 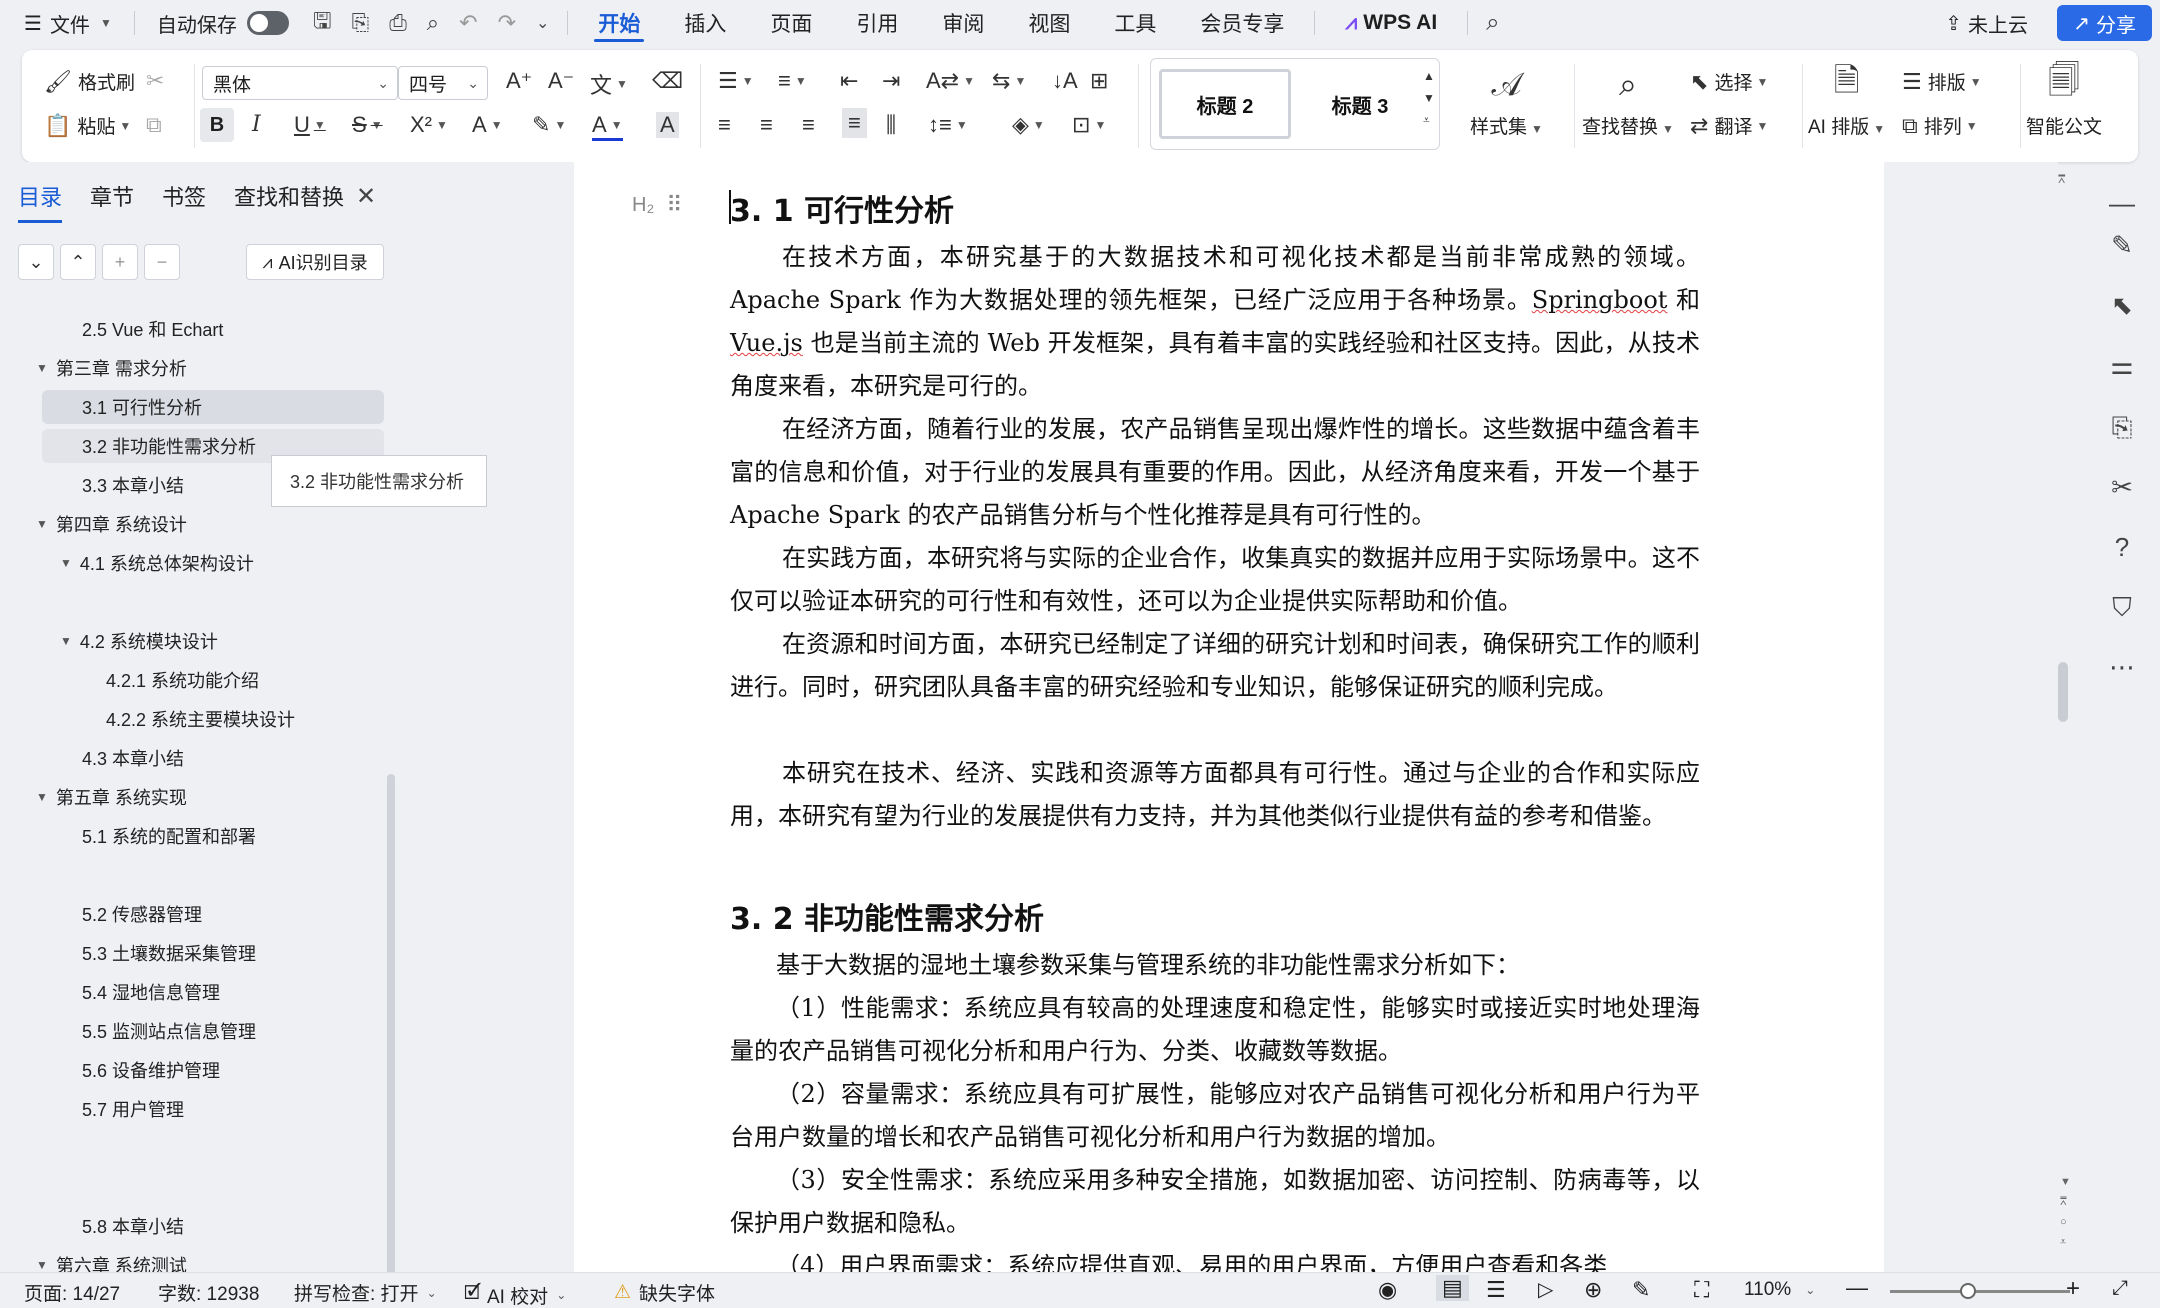 What do you see at coordinates (657, 205) in the screenshot?
I see `heading-marker: H₂ ⠿` at bounding box center [657, 205].